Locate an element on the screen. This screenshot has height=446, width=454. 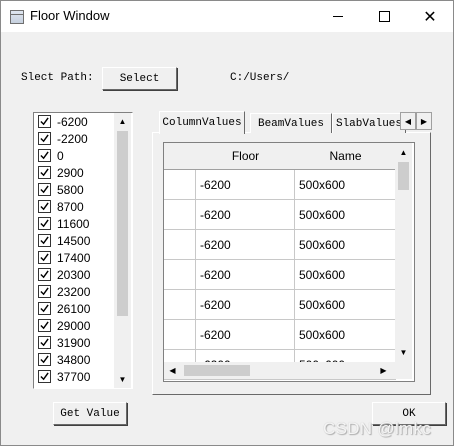
list-item-label: 23200 is located at coordinates (74, 291).